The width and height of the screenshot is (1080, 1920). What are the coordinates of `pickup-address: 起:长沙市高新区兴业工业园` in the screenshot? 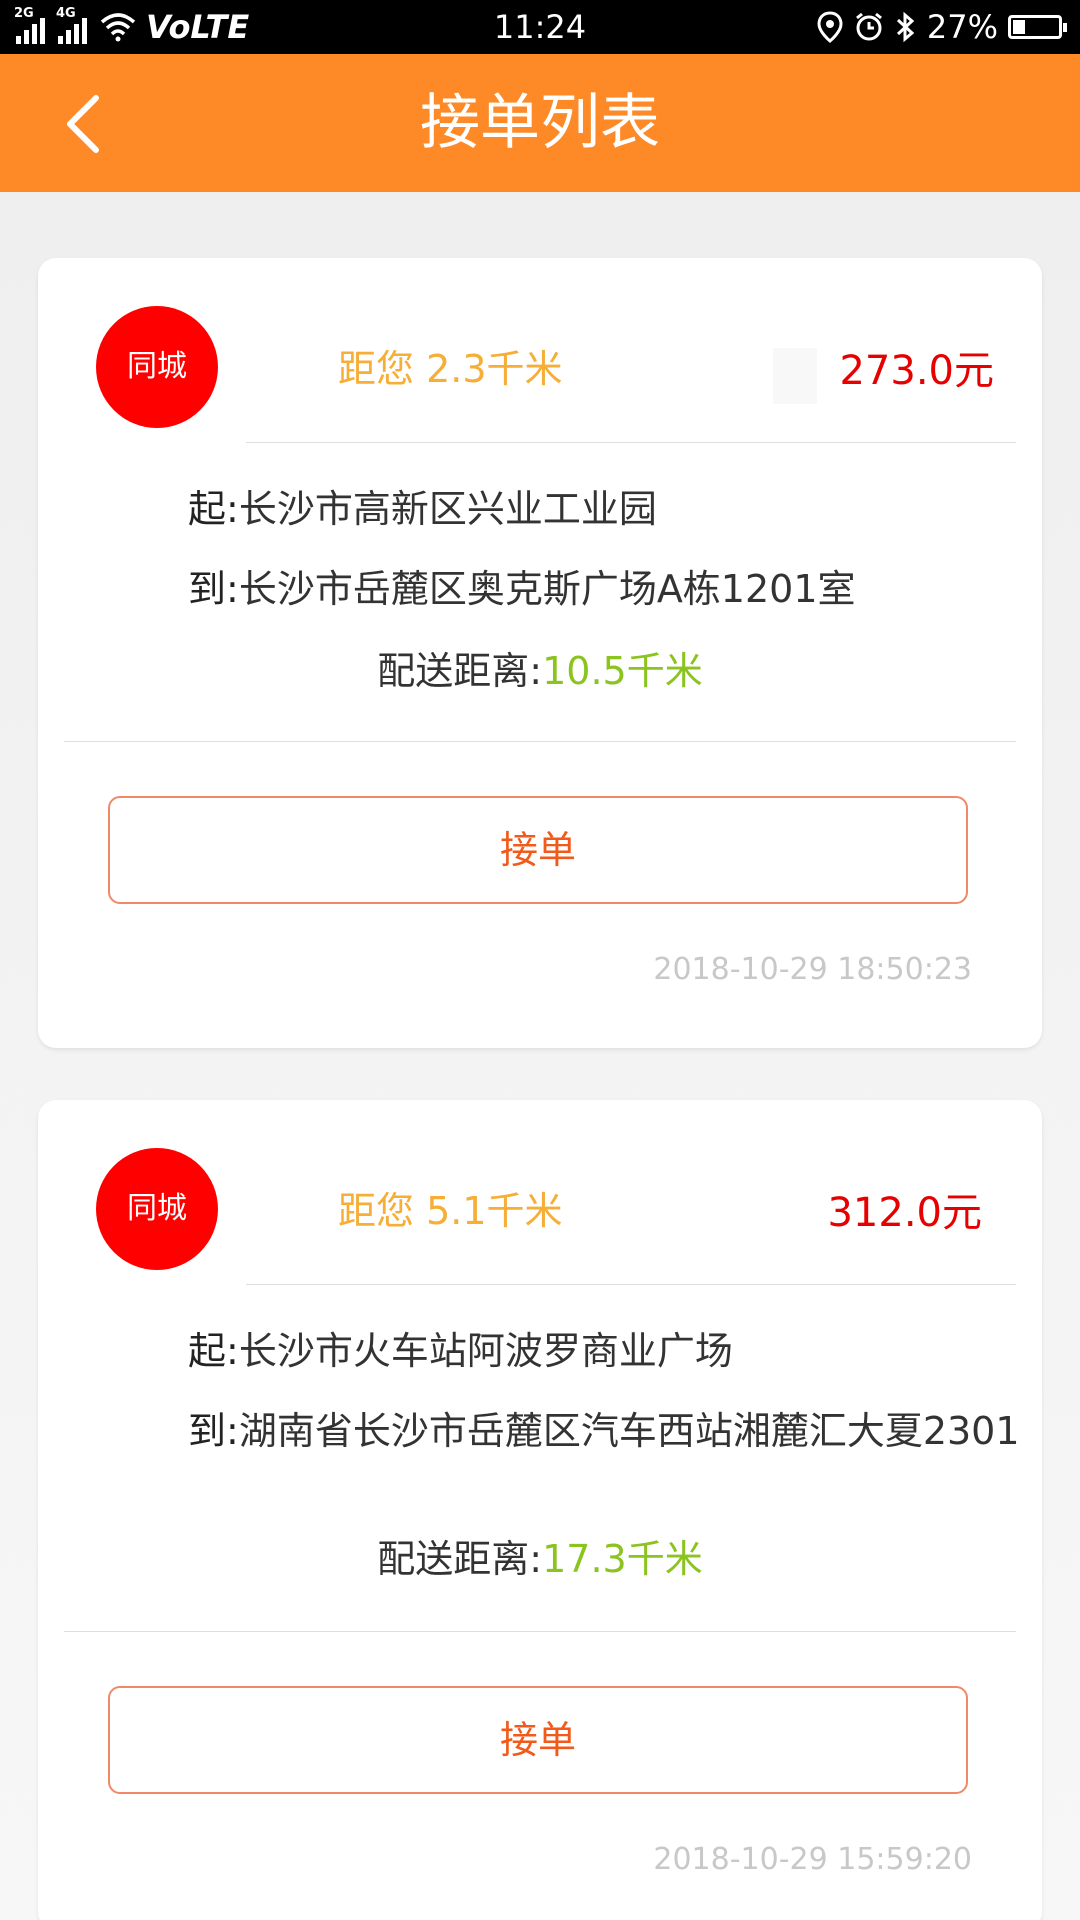 It's located at (422, 505).